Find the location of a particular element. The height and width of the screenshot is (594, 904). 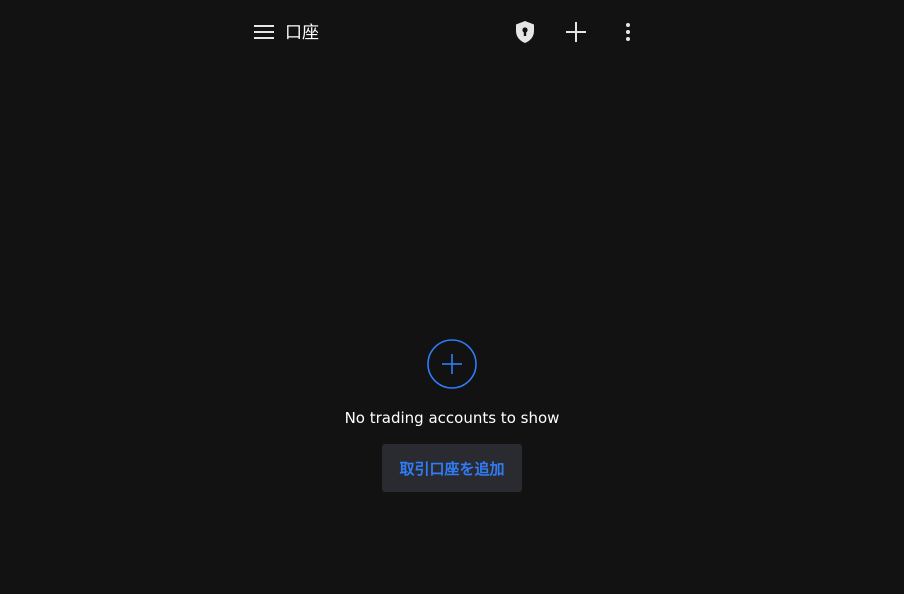

plus-icon is located at coordinates (576, 32).